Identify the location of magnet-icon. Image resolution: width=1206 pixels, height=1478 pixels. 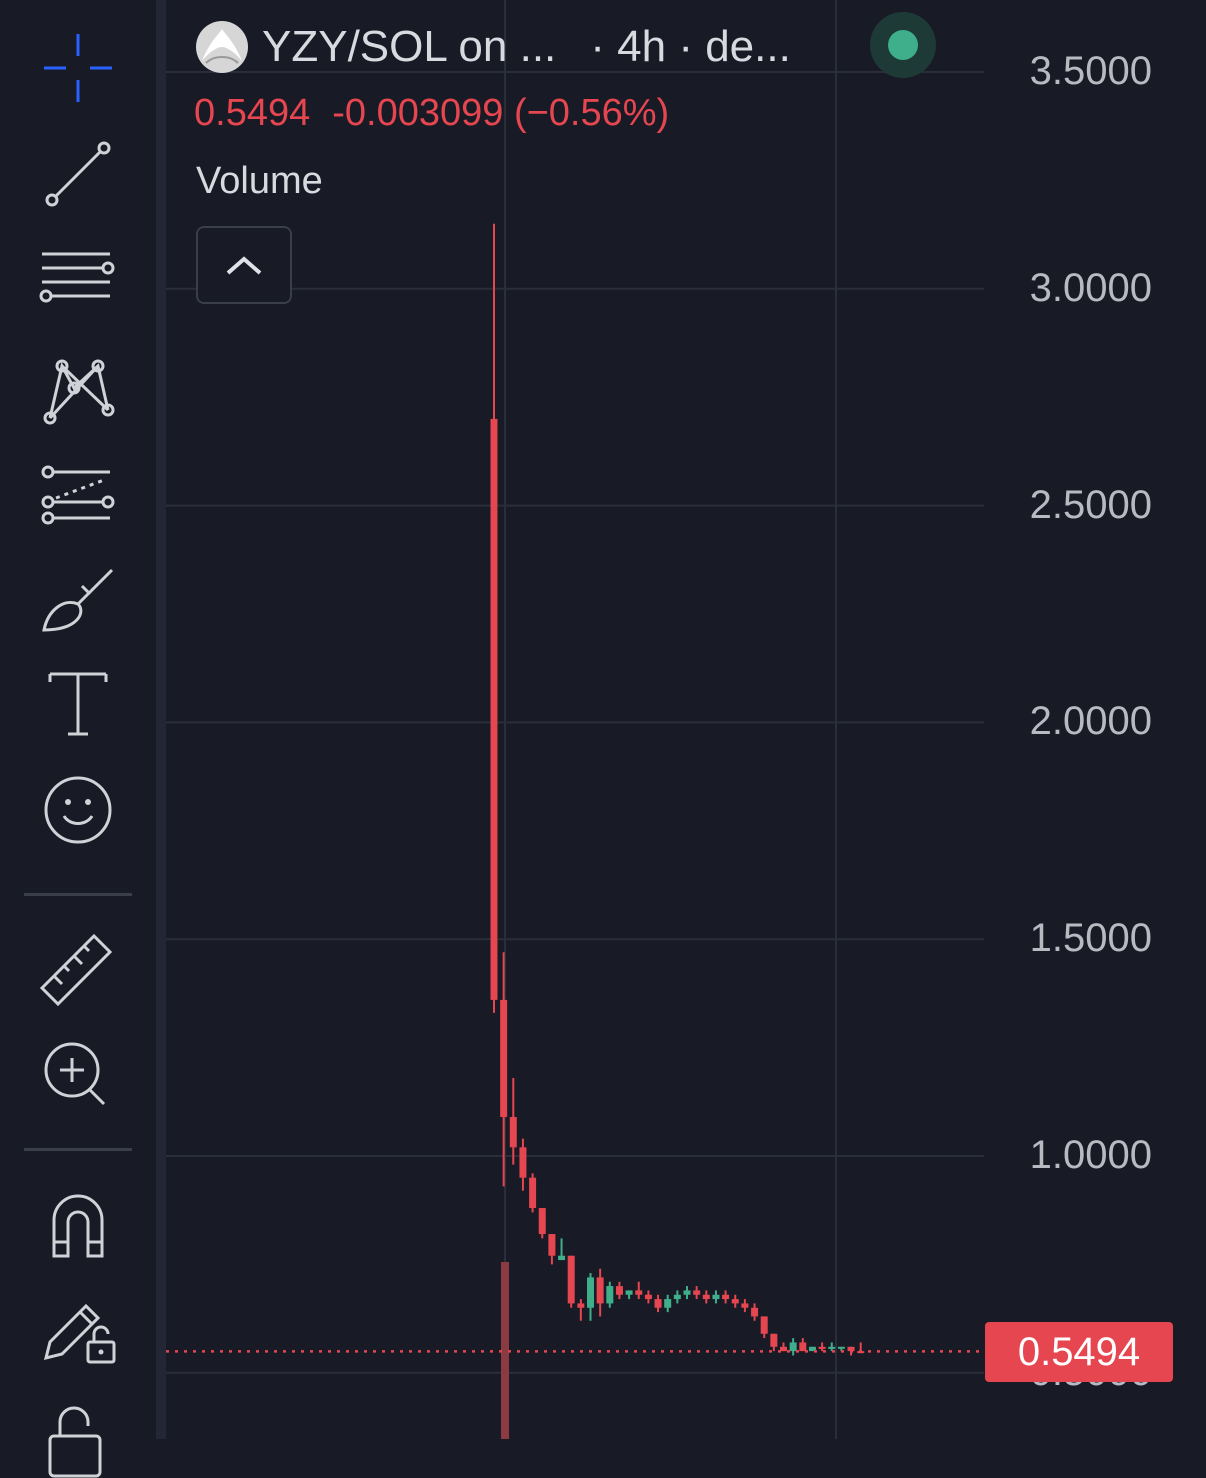
(78, 1226).